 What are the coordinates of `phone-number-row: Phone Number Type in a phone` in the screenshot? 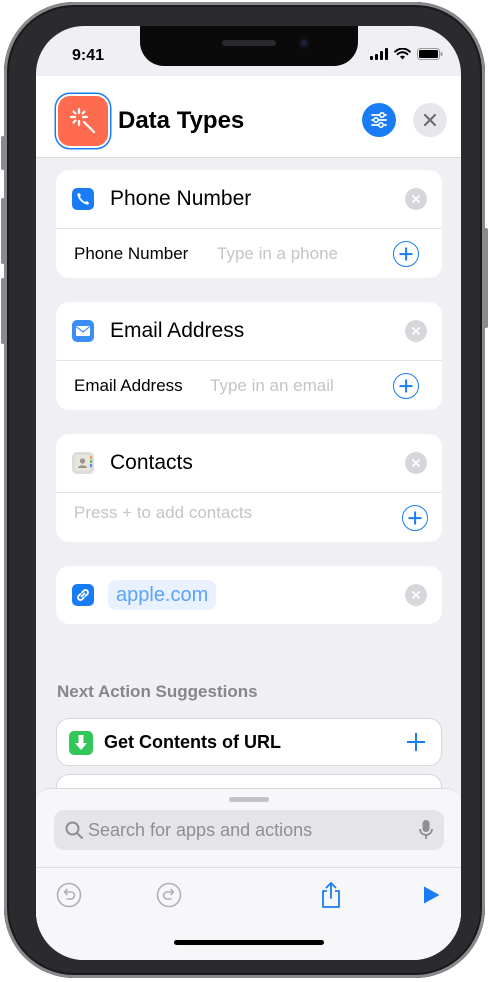 It's located at (249, 253).